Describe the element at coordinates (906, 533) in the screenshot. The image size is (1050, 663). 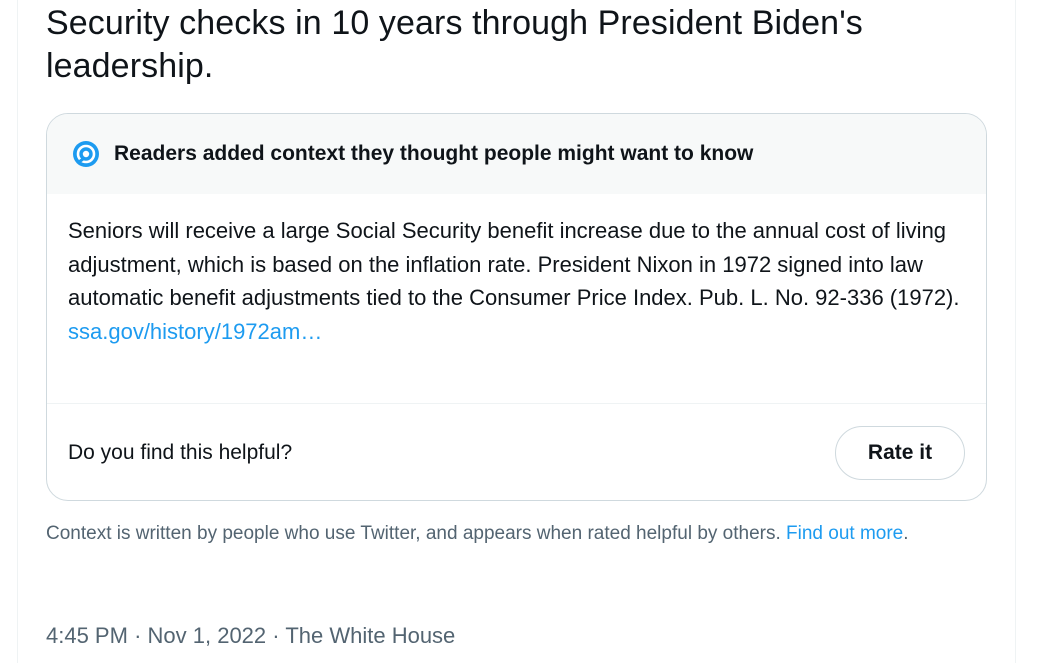
I see `context-disclaimer-period: .` at that location.